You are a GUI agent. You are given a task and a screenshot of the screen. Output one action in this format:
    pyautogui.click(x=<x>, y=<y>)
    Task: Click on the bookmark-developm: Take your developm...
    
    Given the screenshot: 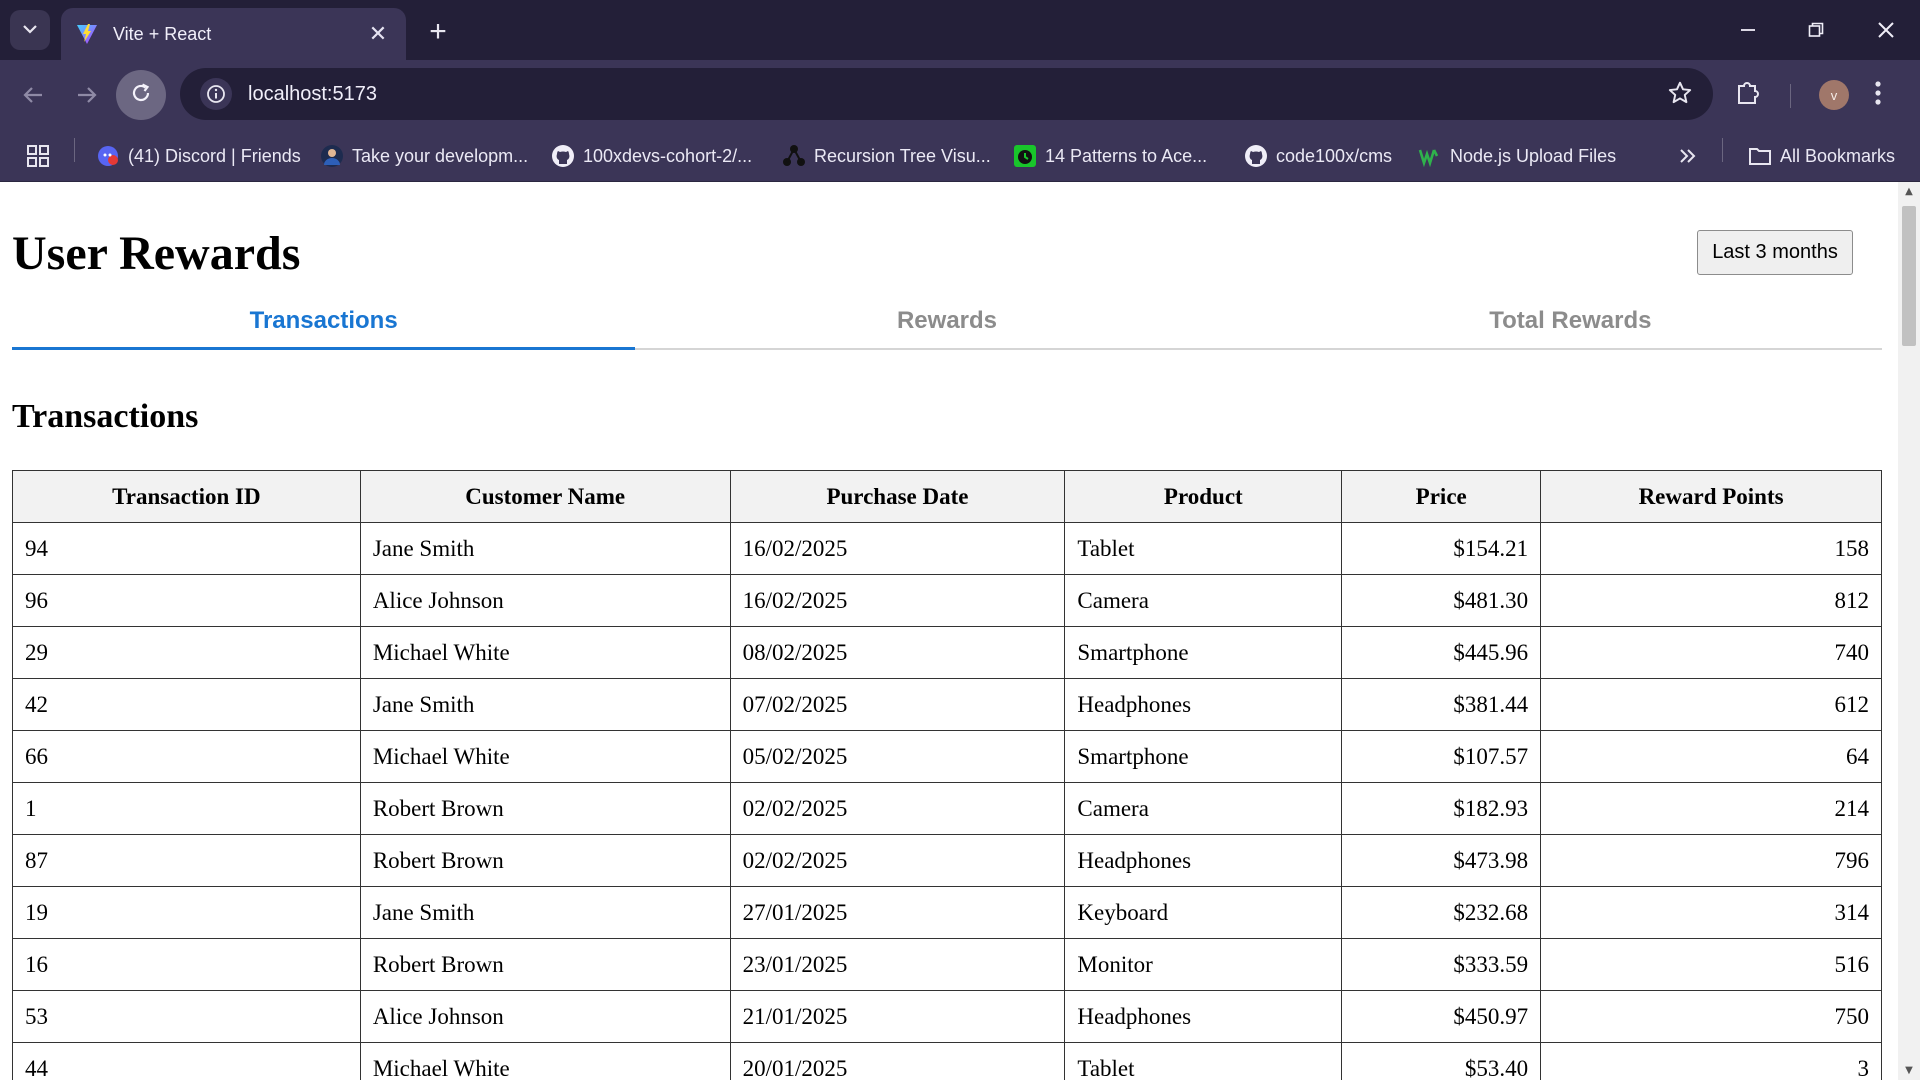 What is the action you would take?
    pyautogui.click(x=424, y=156)
    